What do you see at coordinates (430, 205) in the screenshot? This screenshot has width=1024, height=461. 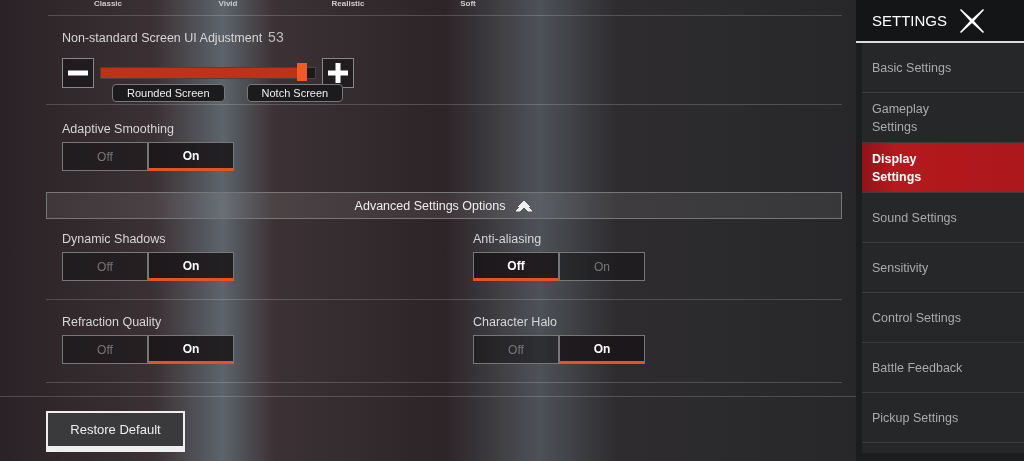 I see `section-title: Advanced Settings Options` at bounding box center [430, 205].